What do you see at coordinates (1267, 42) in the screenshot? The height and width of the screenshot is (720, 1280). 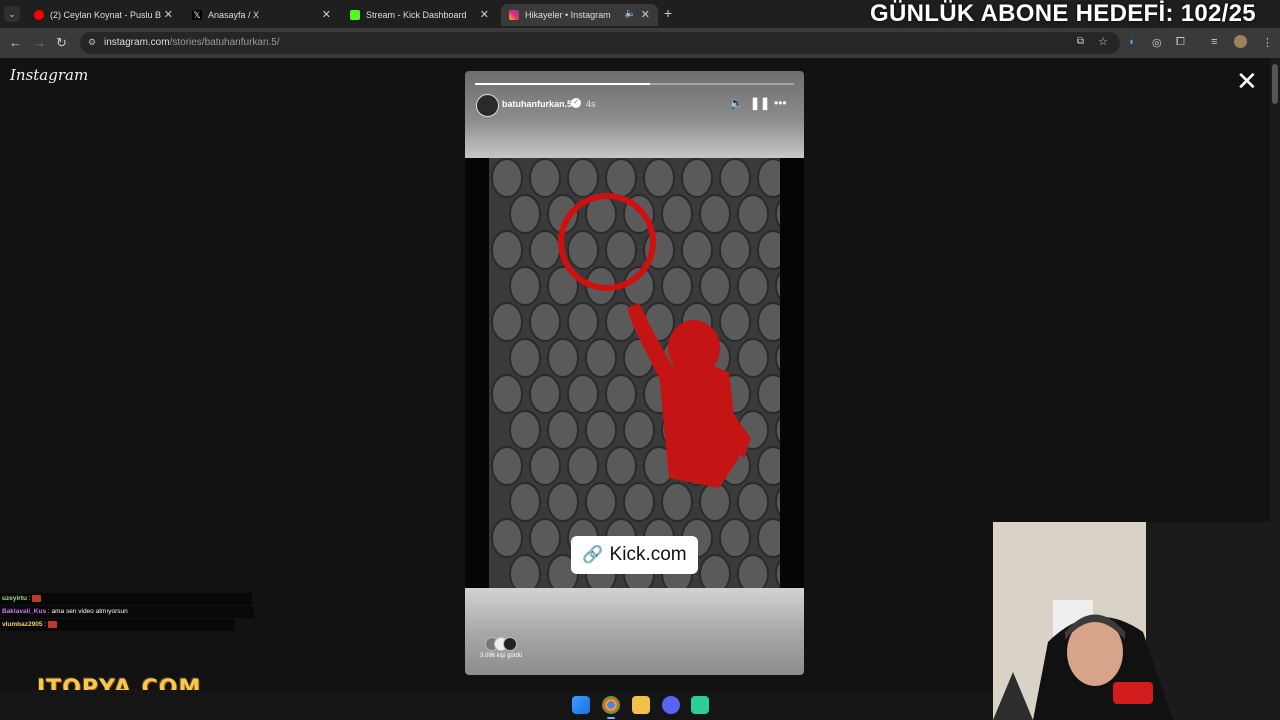 I see `menu-dots-icon: ⋮` at bounding box center [1267, 42].